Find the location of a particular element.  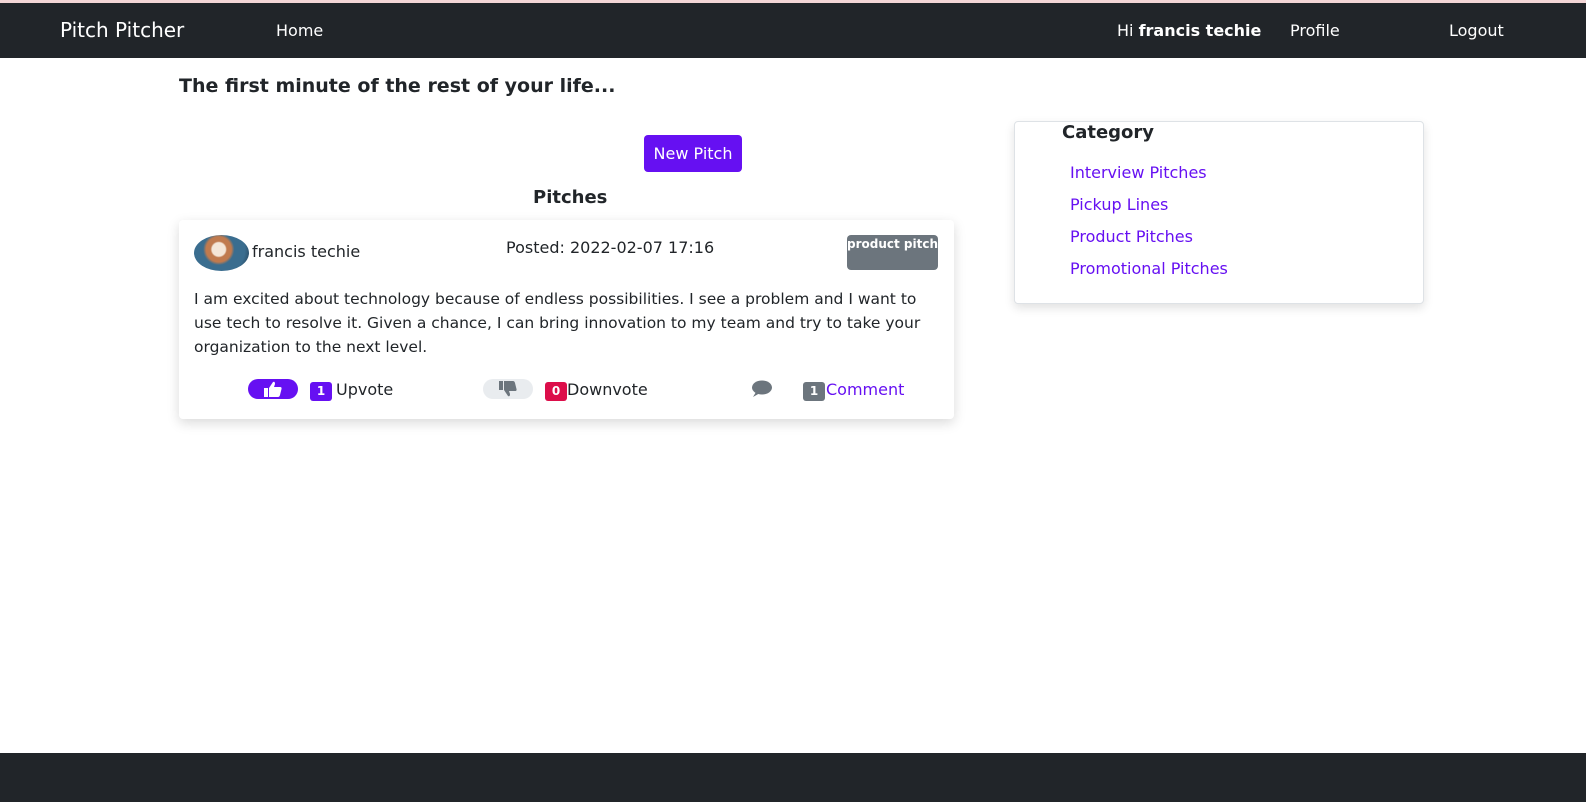

nav-home-link: Home is located at coordinates (299, 30).